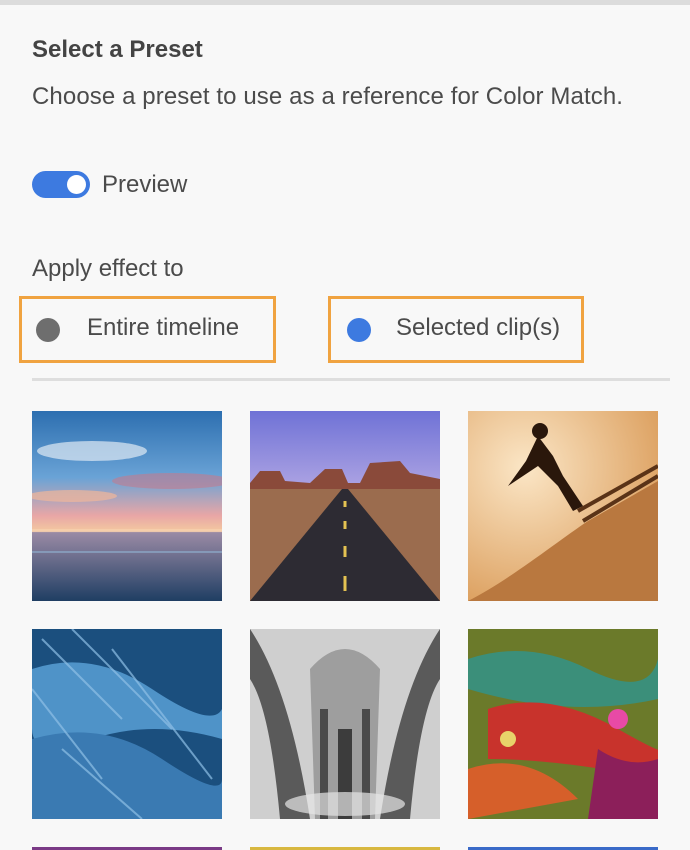  I want to click on preset-thumbnail-desert-road, so click(345, 506).